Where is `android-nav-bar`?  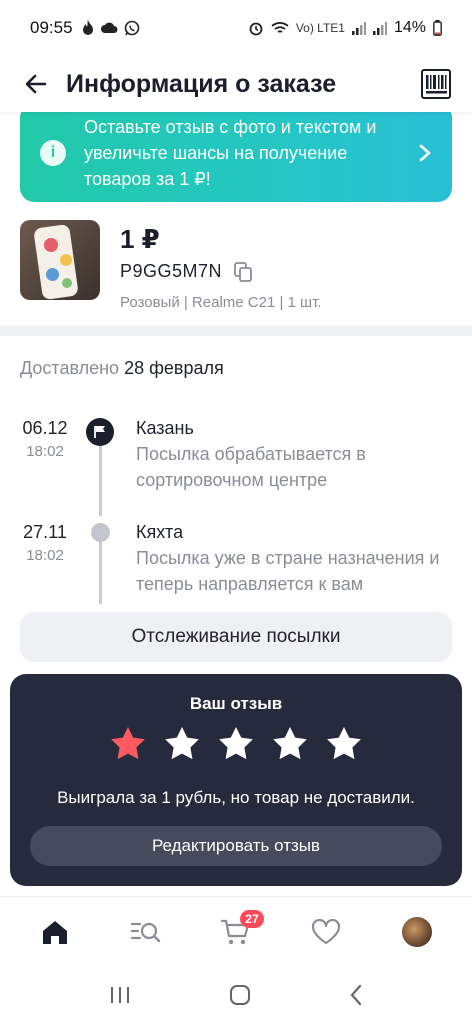 android-nav-bar is located at coordinates (236, 995).